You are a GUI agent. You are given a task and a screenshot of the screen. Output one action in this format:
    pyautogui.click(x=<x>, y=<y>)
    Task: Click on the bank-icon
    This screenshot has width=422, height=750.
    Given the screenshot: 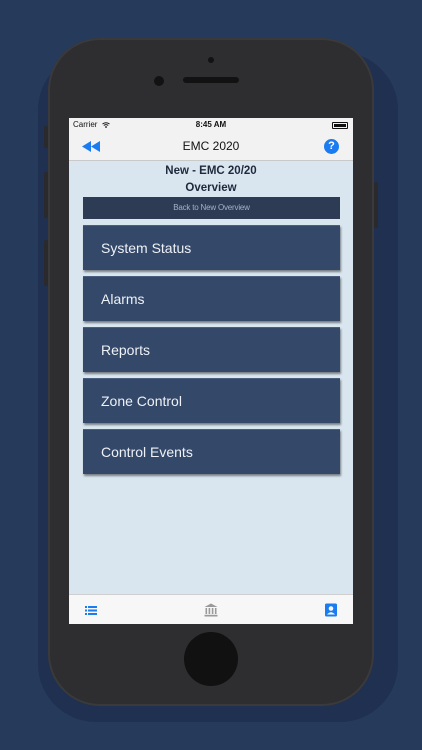 What is the action you would take?
    pyautogui.click(x=211, y=610)
    